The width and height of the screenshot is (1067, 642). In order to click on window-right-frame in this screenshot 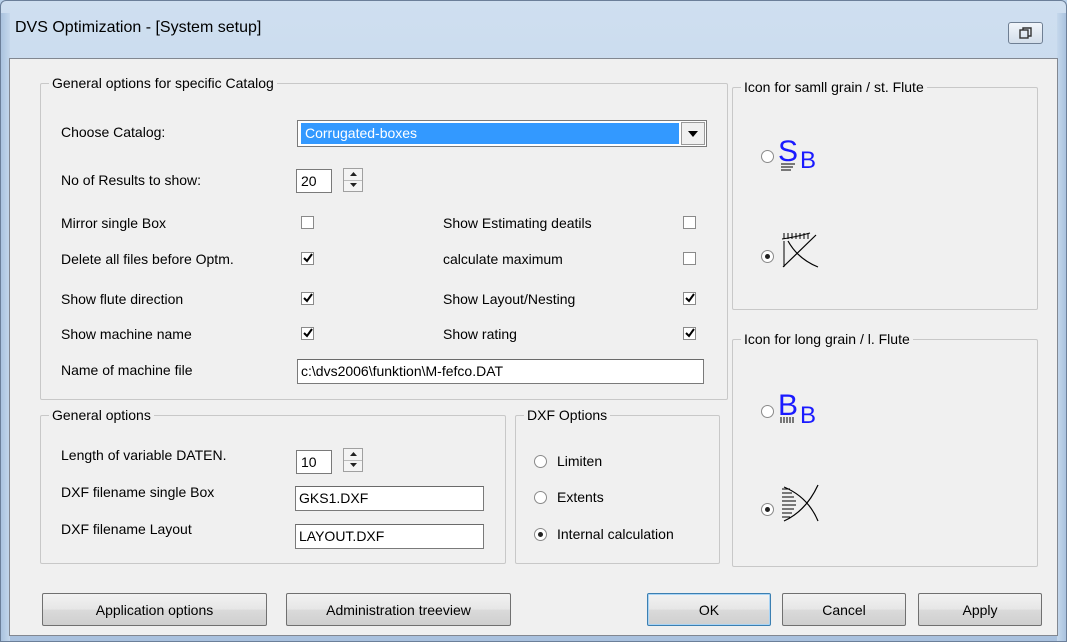, I will do `click(1061, 327)`.